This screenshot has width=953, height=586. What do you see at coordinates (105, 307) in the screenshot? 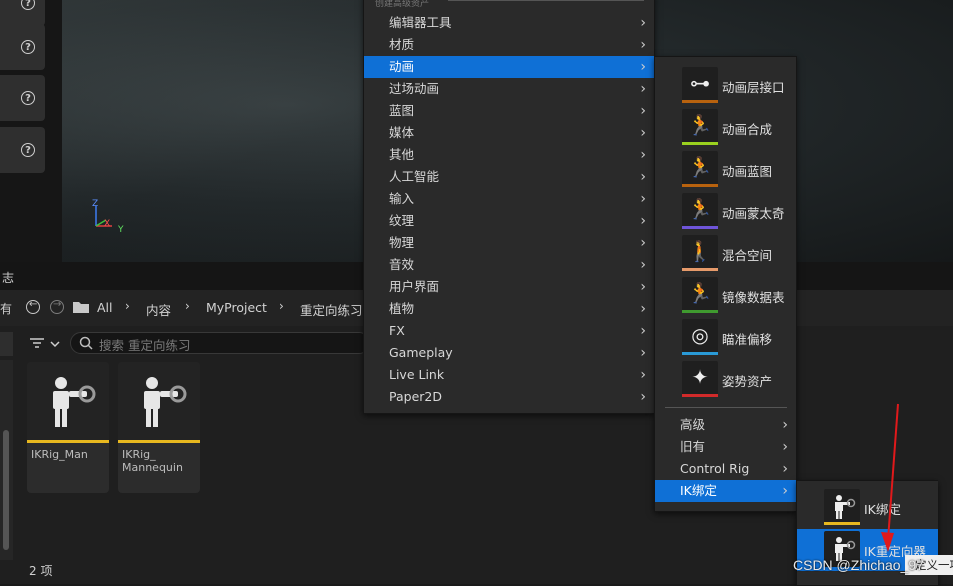
I see `breadcrumb-all: All` at bounding box center [105, 307].